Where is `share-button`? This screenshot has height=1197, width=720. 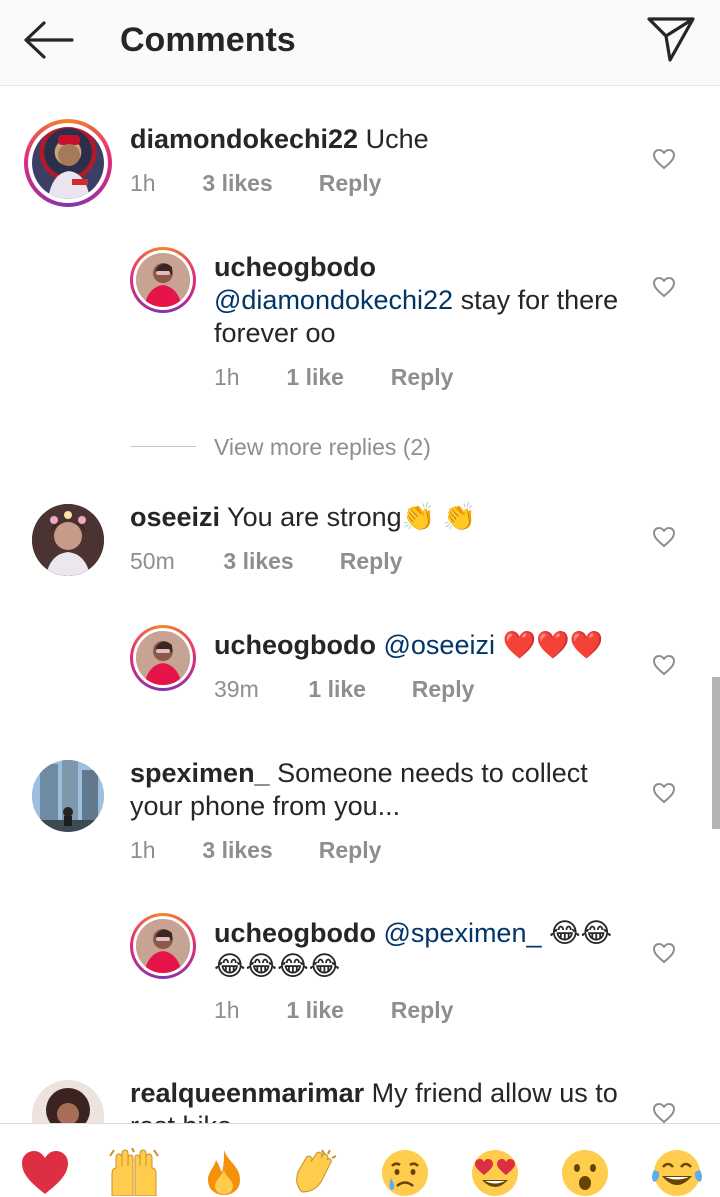
share-button is located at coordinates (671, 39).